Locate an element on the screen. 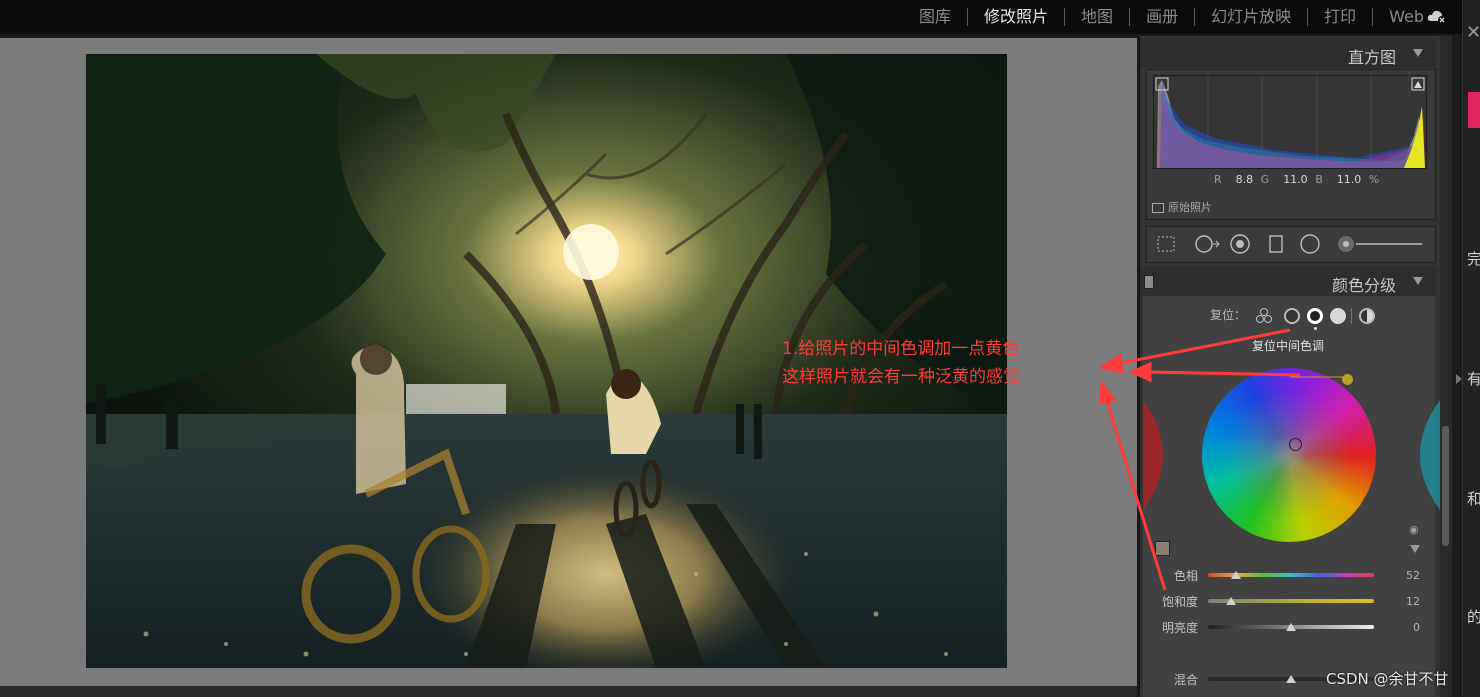  hue-value: 52 is located at coordinates (1413, 575).